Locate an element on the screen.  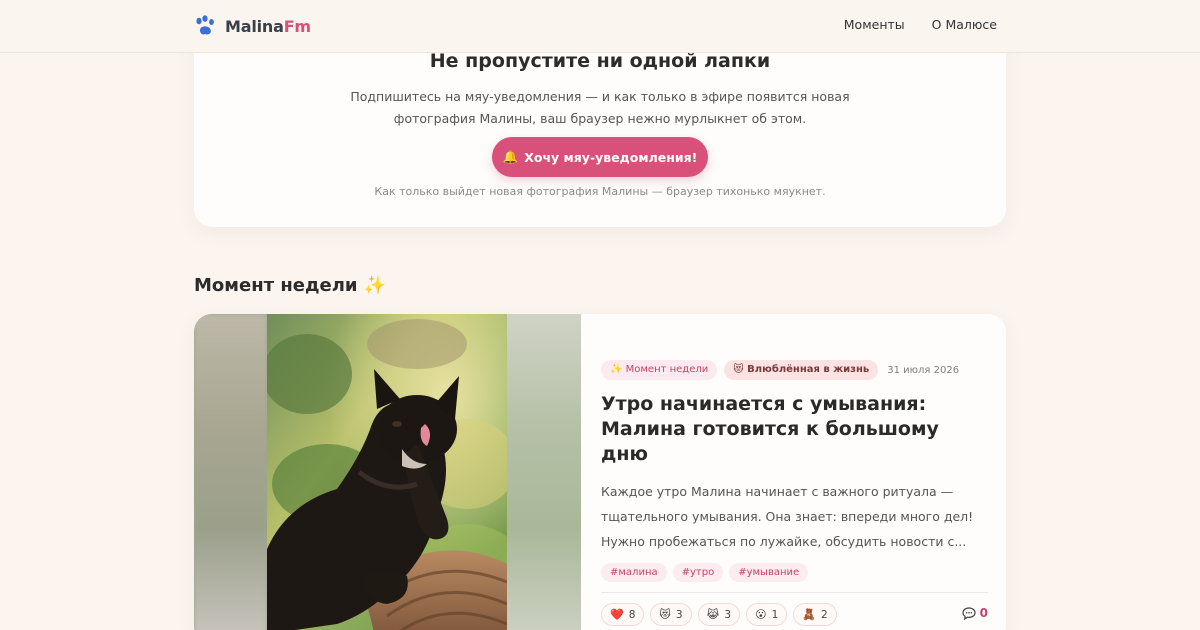
moment-of-week-badge: ✨ Момент недели is located at coordinates (659, 370).